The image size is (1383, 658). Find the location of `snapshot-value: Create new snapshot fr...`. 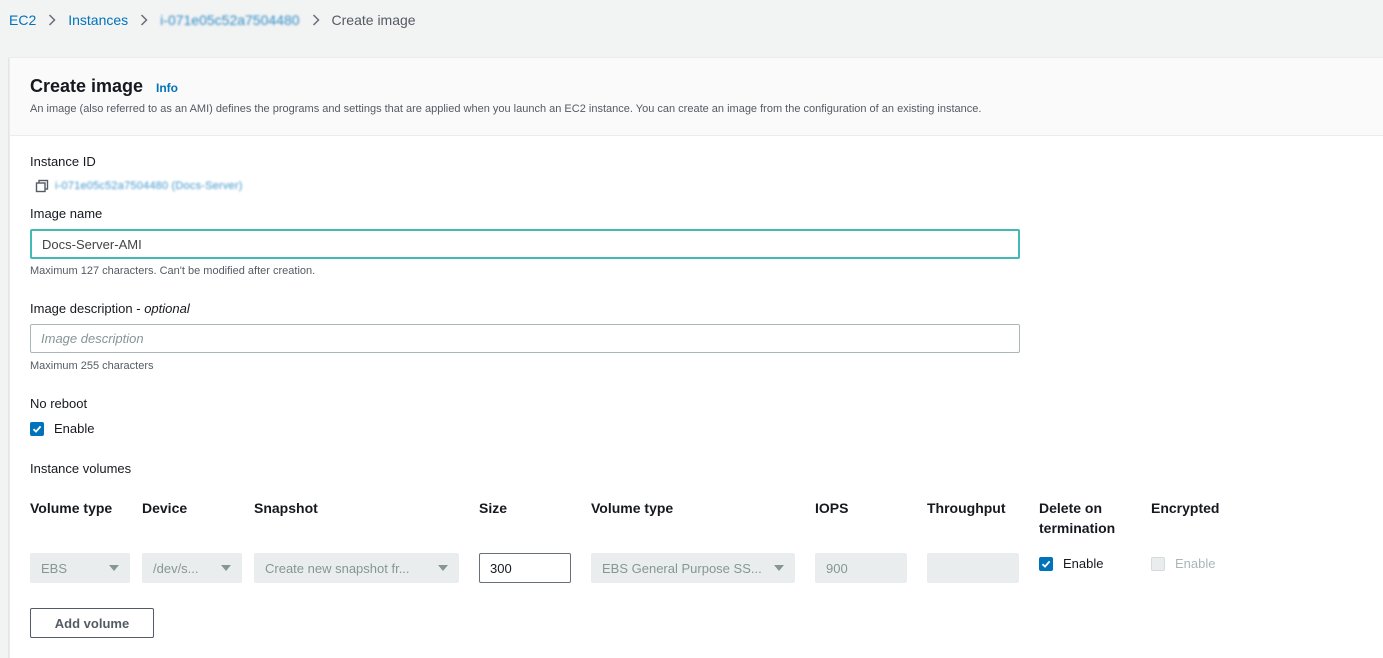

snapshot-value: Create new snapshot fr... is located at coordinates (337, 568).